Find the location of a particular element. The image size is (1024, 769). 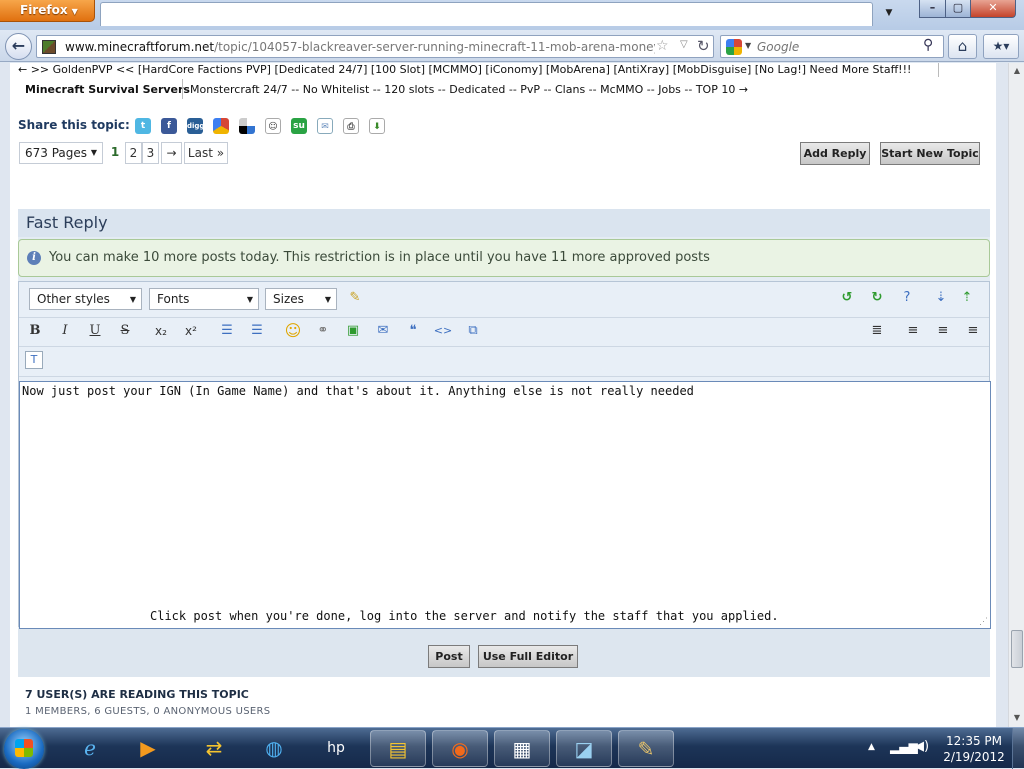

firefox-taskbar-icon: ◉ is located at coordinates (460, 748).